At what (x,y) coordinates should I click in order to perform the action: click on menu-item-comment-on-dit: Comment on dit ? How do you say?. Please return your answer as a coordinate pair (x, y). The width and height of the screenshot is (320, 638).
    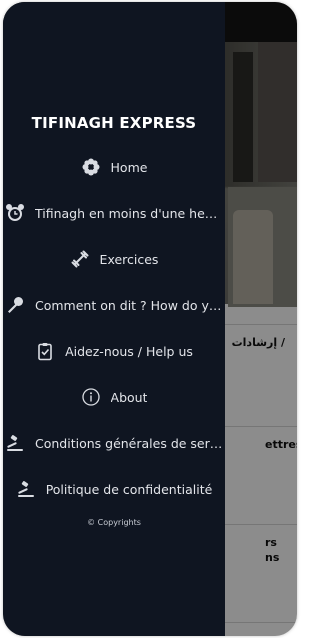
    Looking at the image, I should click on (114, 305).